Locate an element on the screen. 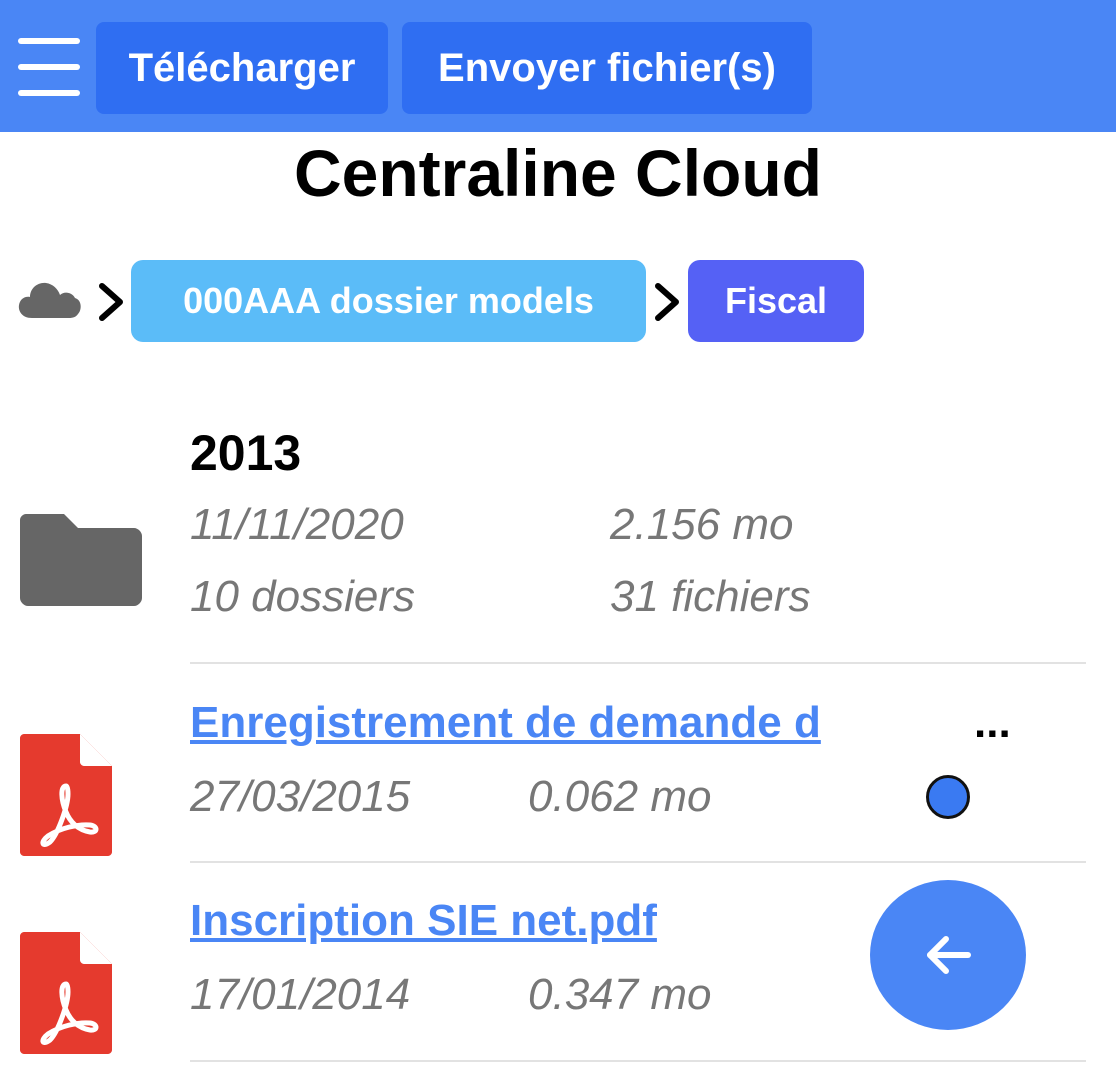 This screenshot has width=1116, height=1084. folder-file-count: 31 fichiers is located at coordinates (710, 596).